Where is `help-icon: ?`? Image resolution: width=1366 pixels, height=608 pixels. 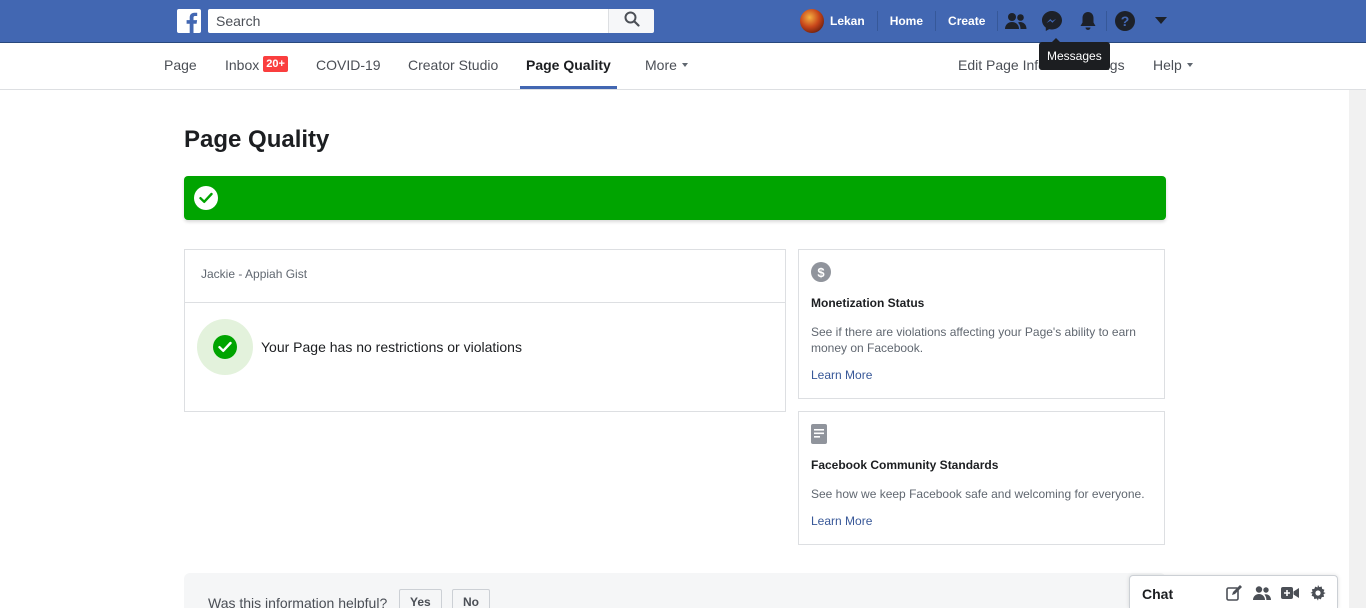 help-icon: ? is located at coordinates (1125, 21).